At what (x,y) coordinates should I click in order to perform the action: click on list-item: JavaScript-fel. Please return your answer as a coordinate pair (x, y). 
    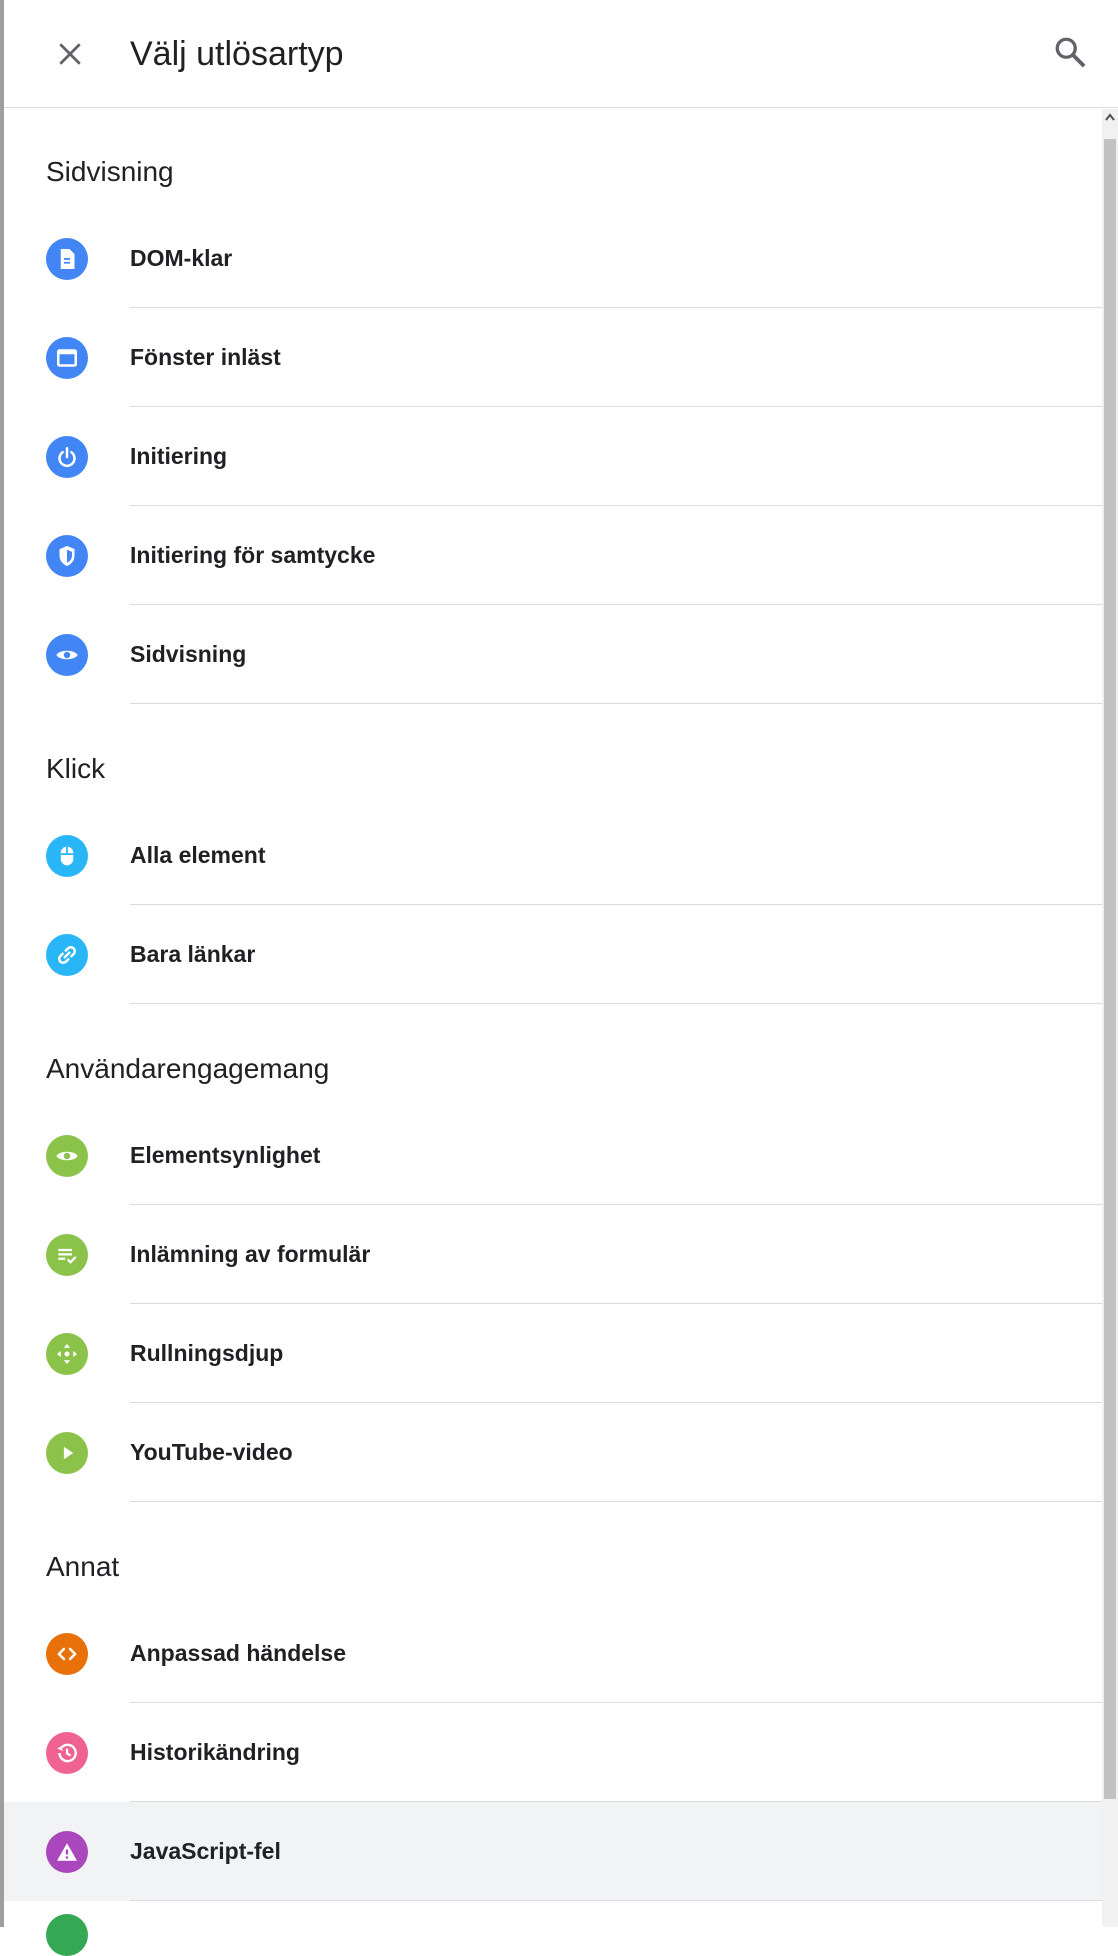
    Looking at the image, I should click on (553, 1851).